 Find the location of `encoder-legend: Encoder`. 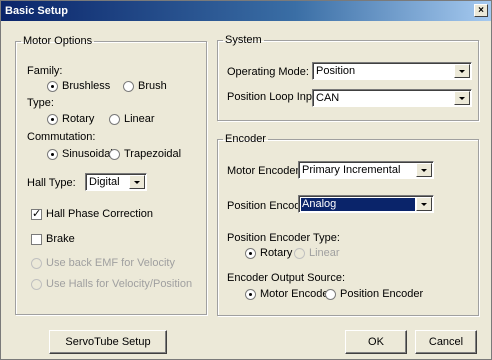

encoder-legend: Encoder is located at coordinates (245, 139).